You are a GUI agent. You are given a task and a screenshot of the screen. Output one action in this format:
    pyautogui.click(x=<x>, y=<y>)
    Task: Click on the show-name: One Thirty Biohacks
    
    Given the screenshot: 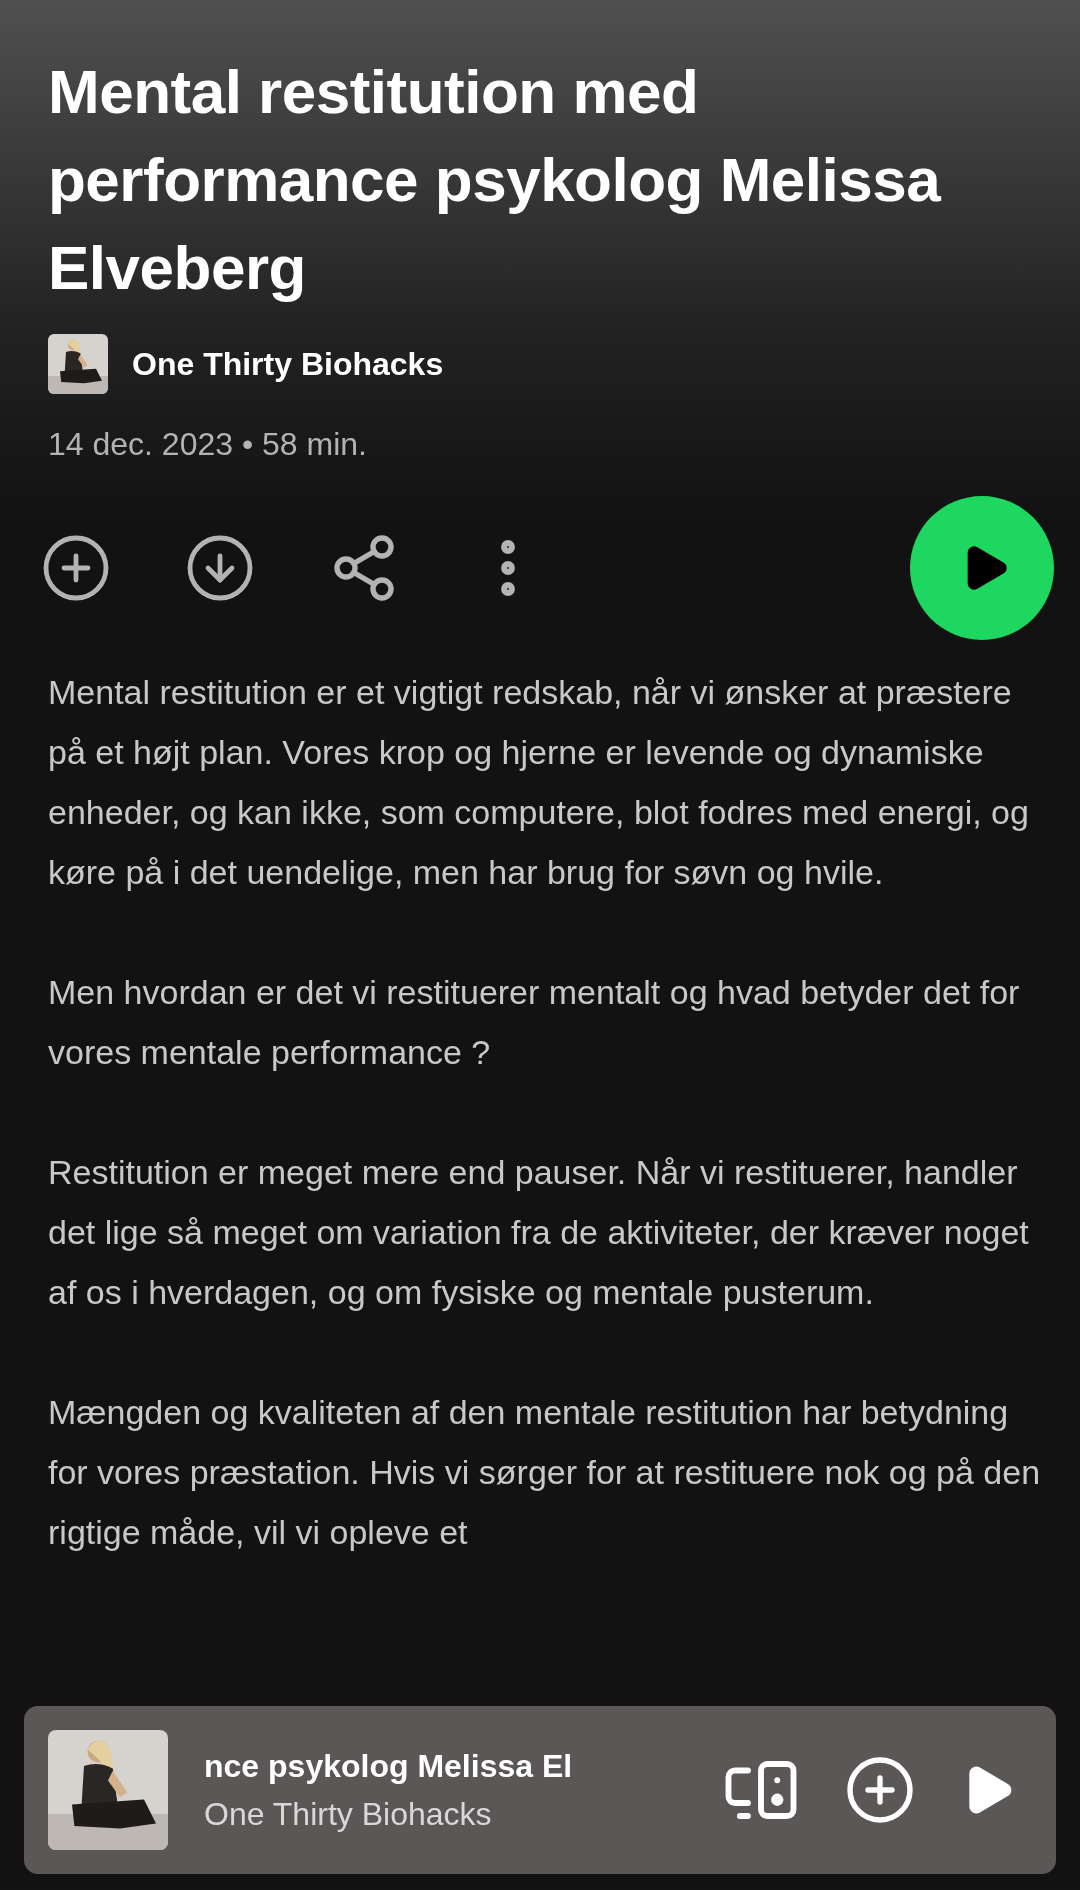 What is the action you would take?
    pyautogui.click(x=288, y=364)
    